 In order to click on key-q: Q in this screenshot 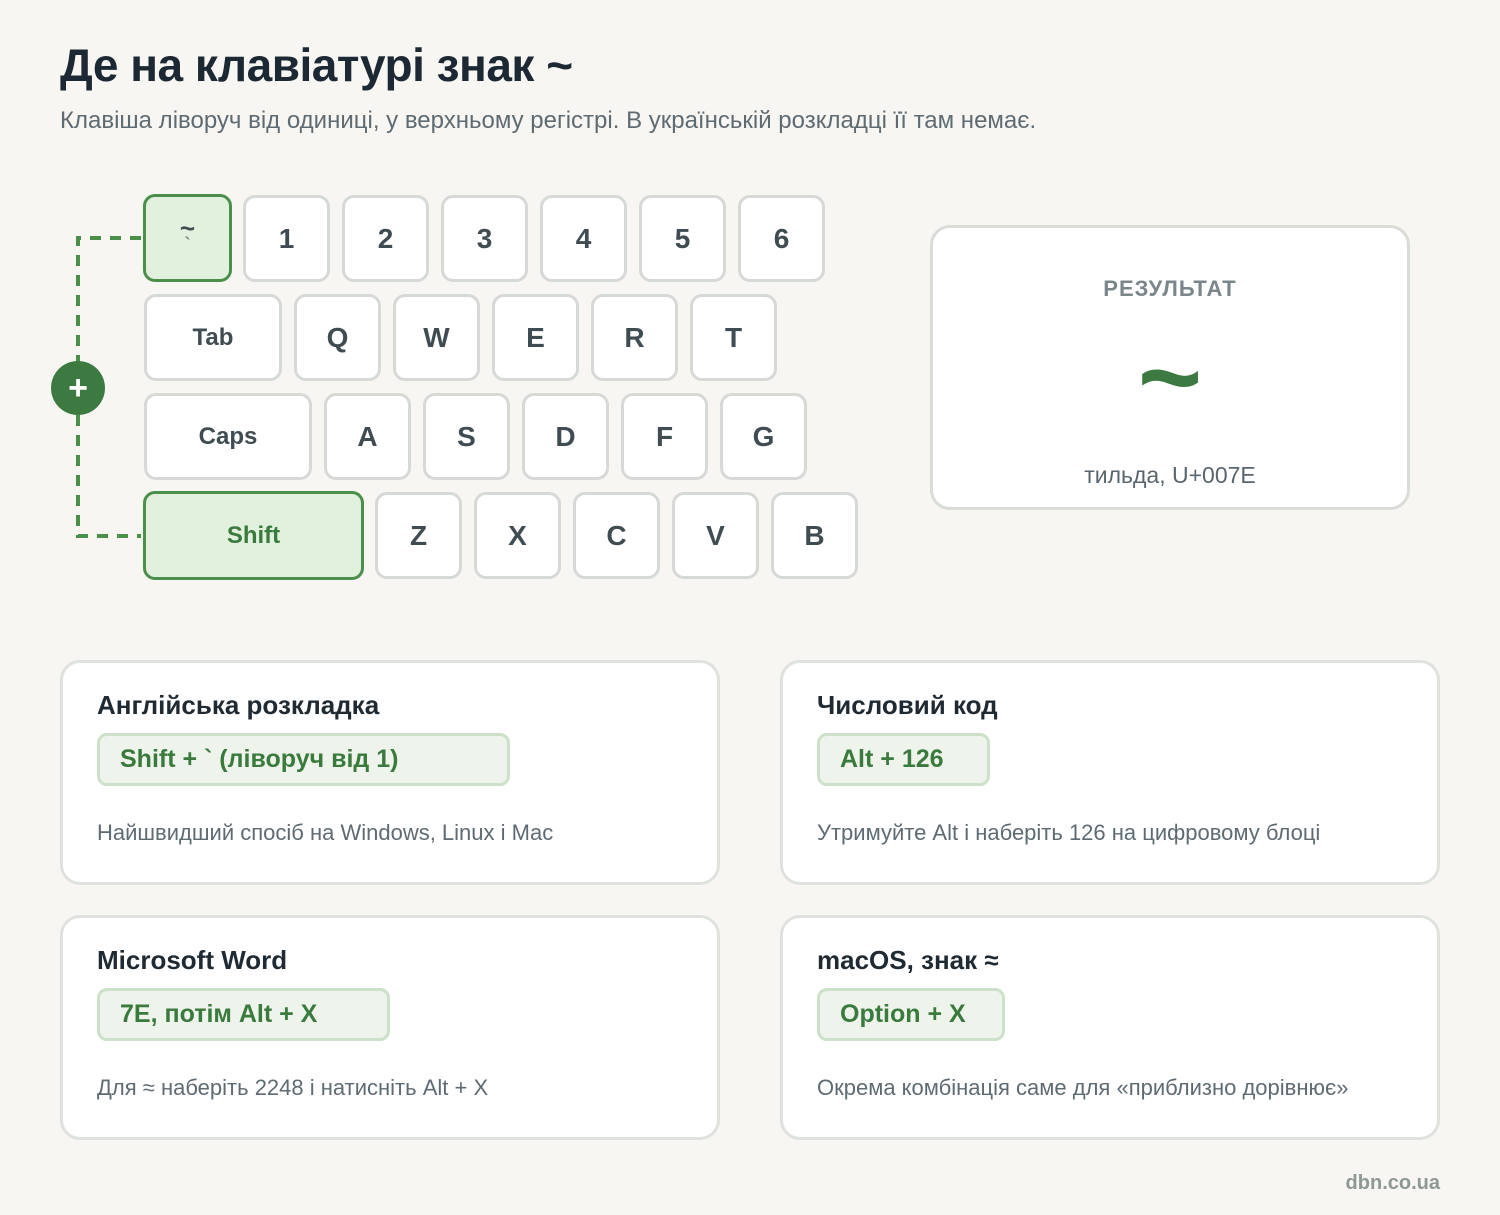, I will do `click(337, 337)`.